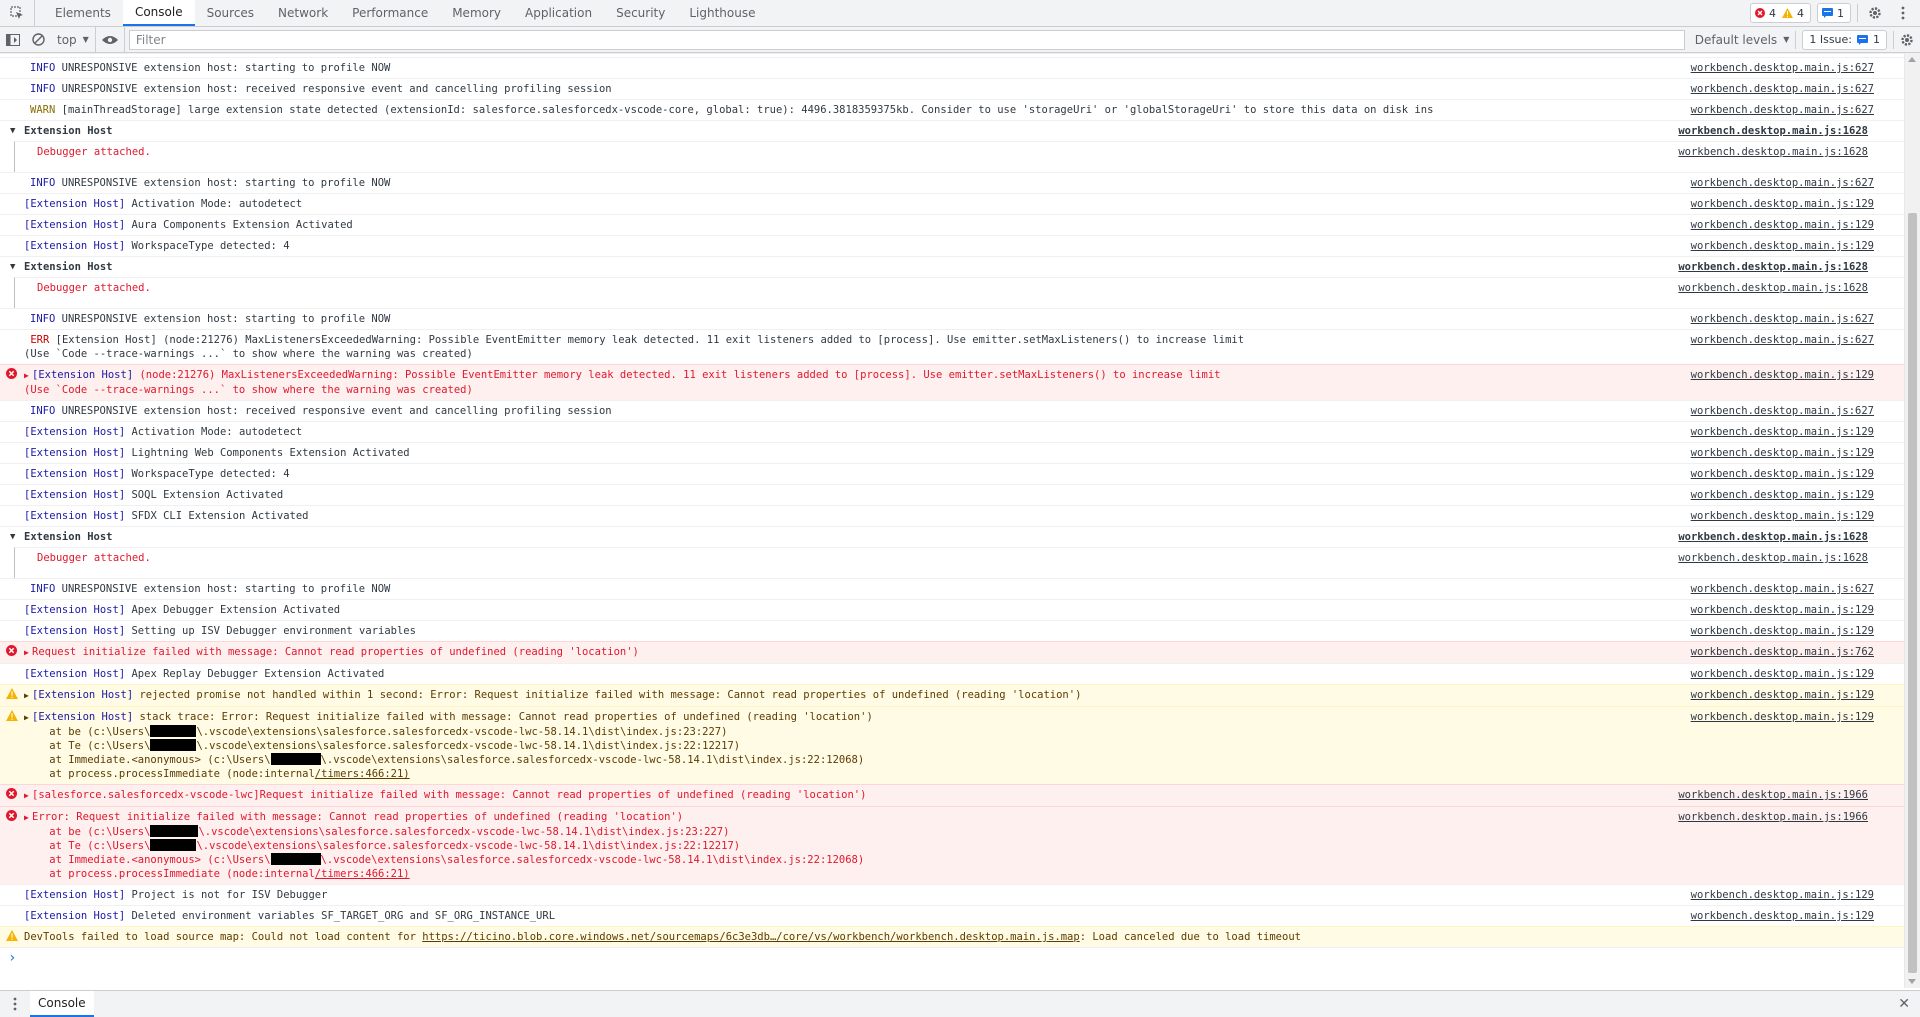 The height and width of the screenshot is (1017, 1920). What do you see at coordinates (37, 340) in the screenshot?
I see `log-level-tag: ERR` at bounding box center [37, 340].